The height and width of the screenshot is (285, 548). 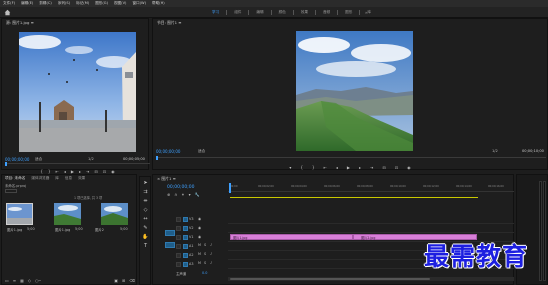 What do you see at coordinates (72, 171) in the screenshot?
I see `play-icon: ▶` at bounding box center [72, 171].